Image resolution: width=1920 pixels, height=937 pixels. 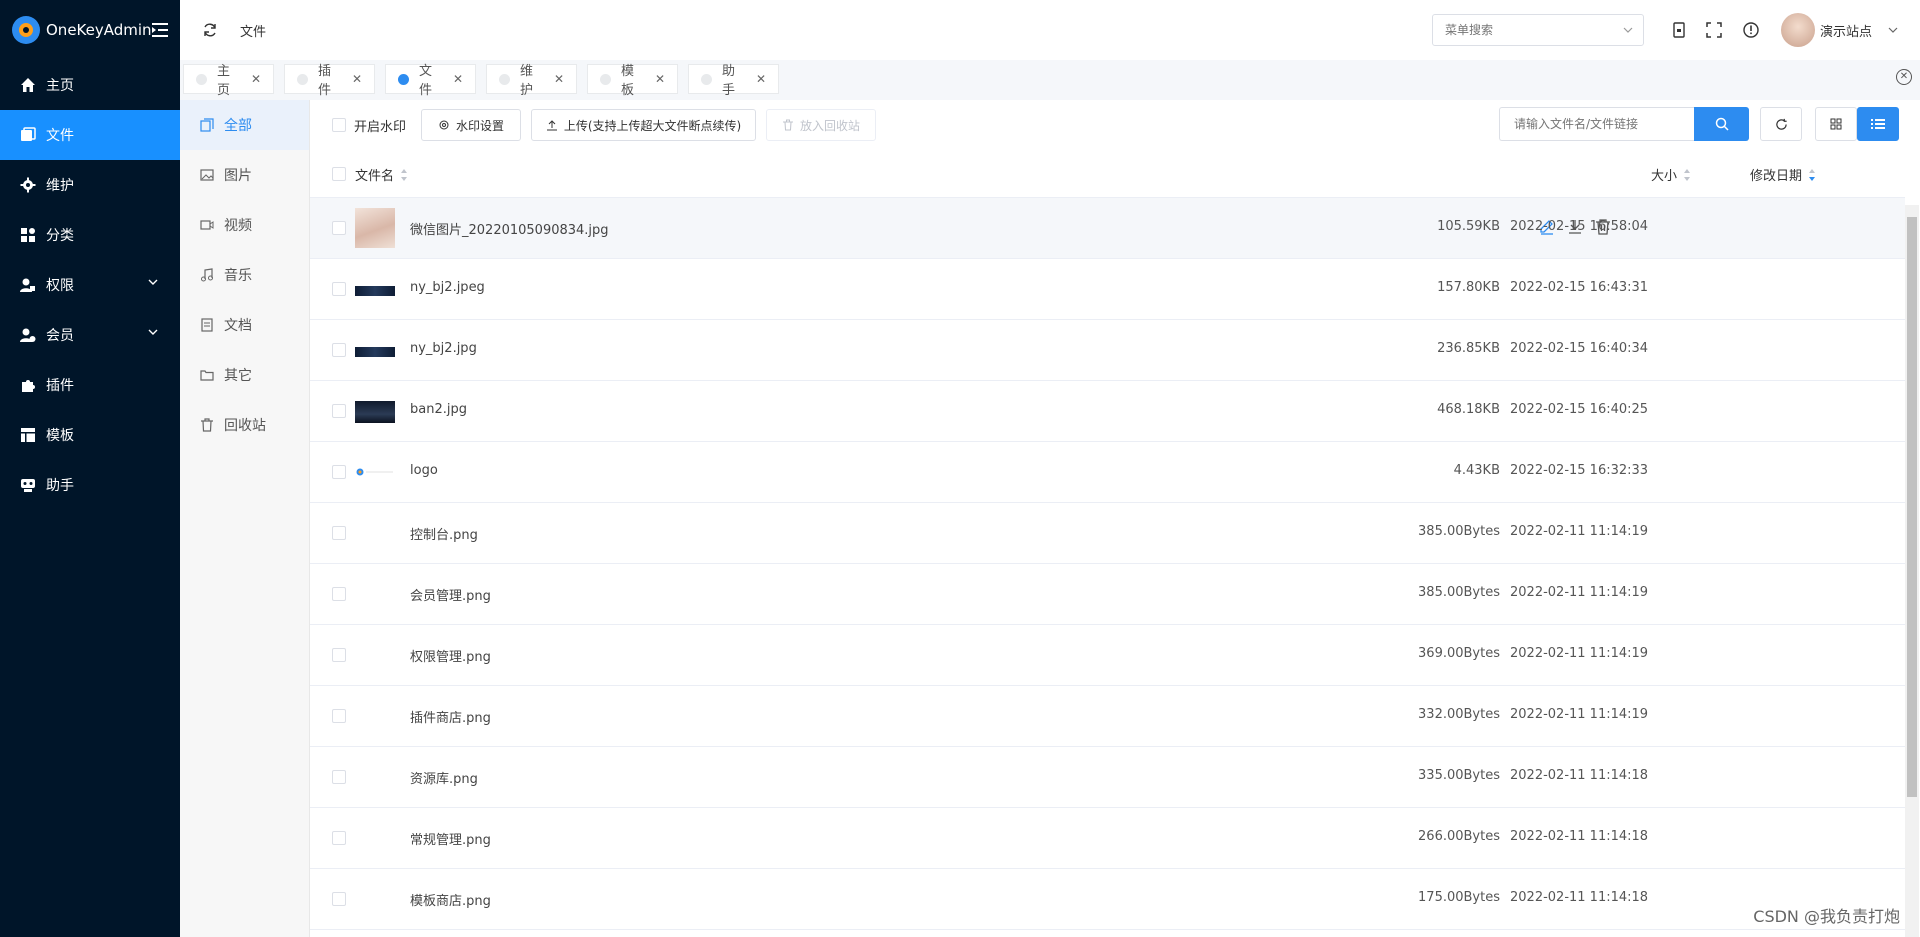 I want to click on menu-search-select, so click(x=1538, y=30).